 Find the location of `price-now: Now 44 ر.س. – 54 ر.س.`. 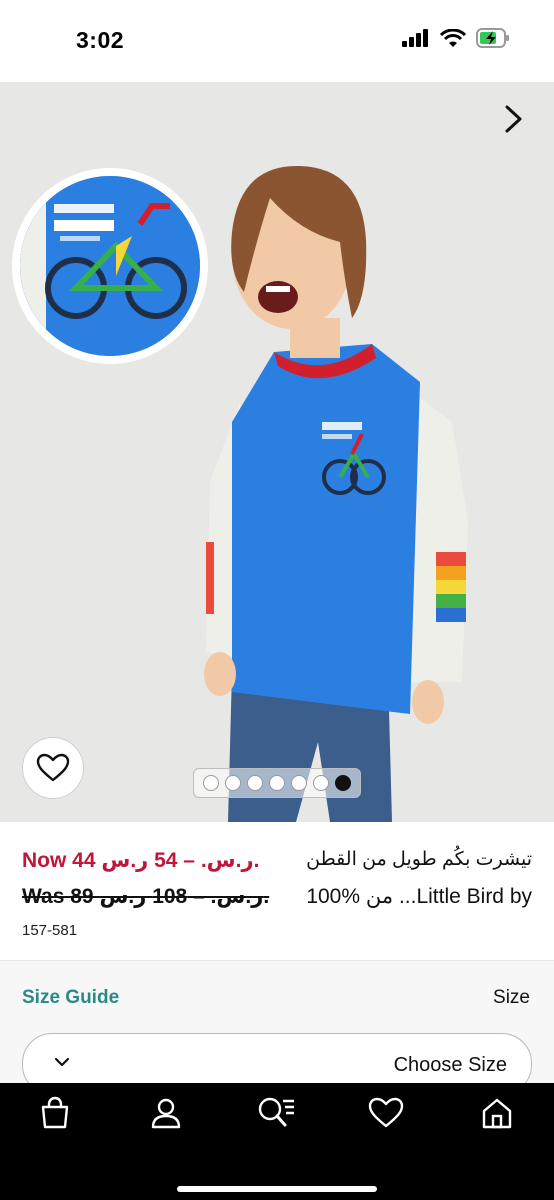

price-now: Now 44 ر.س. – 54 ر.س. is located at coordinates (141, 860).